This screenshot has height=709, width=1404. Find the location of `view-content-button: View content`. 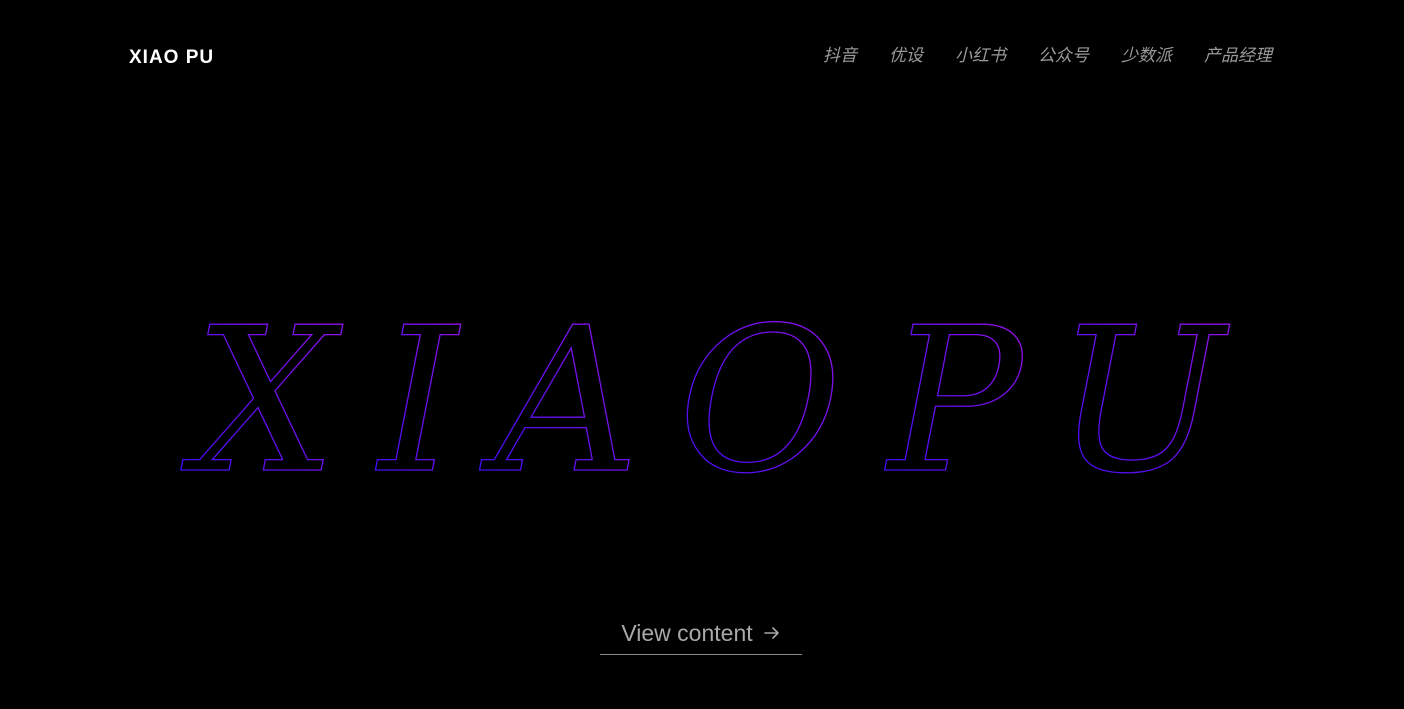

view-content-button: View content is located at coordinates (701, 635).